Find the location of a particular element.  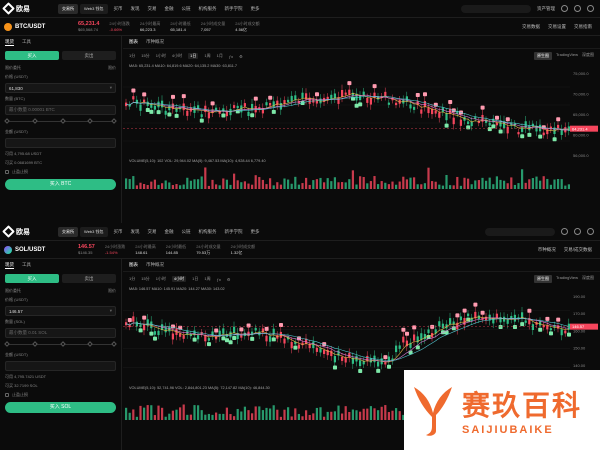

trade-data-link: 交易/成交数据 is located at coordinates (578, 250).